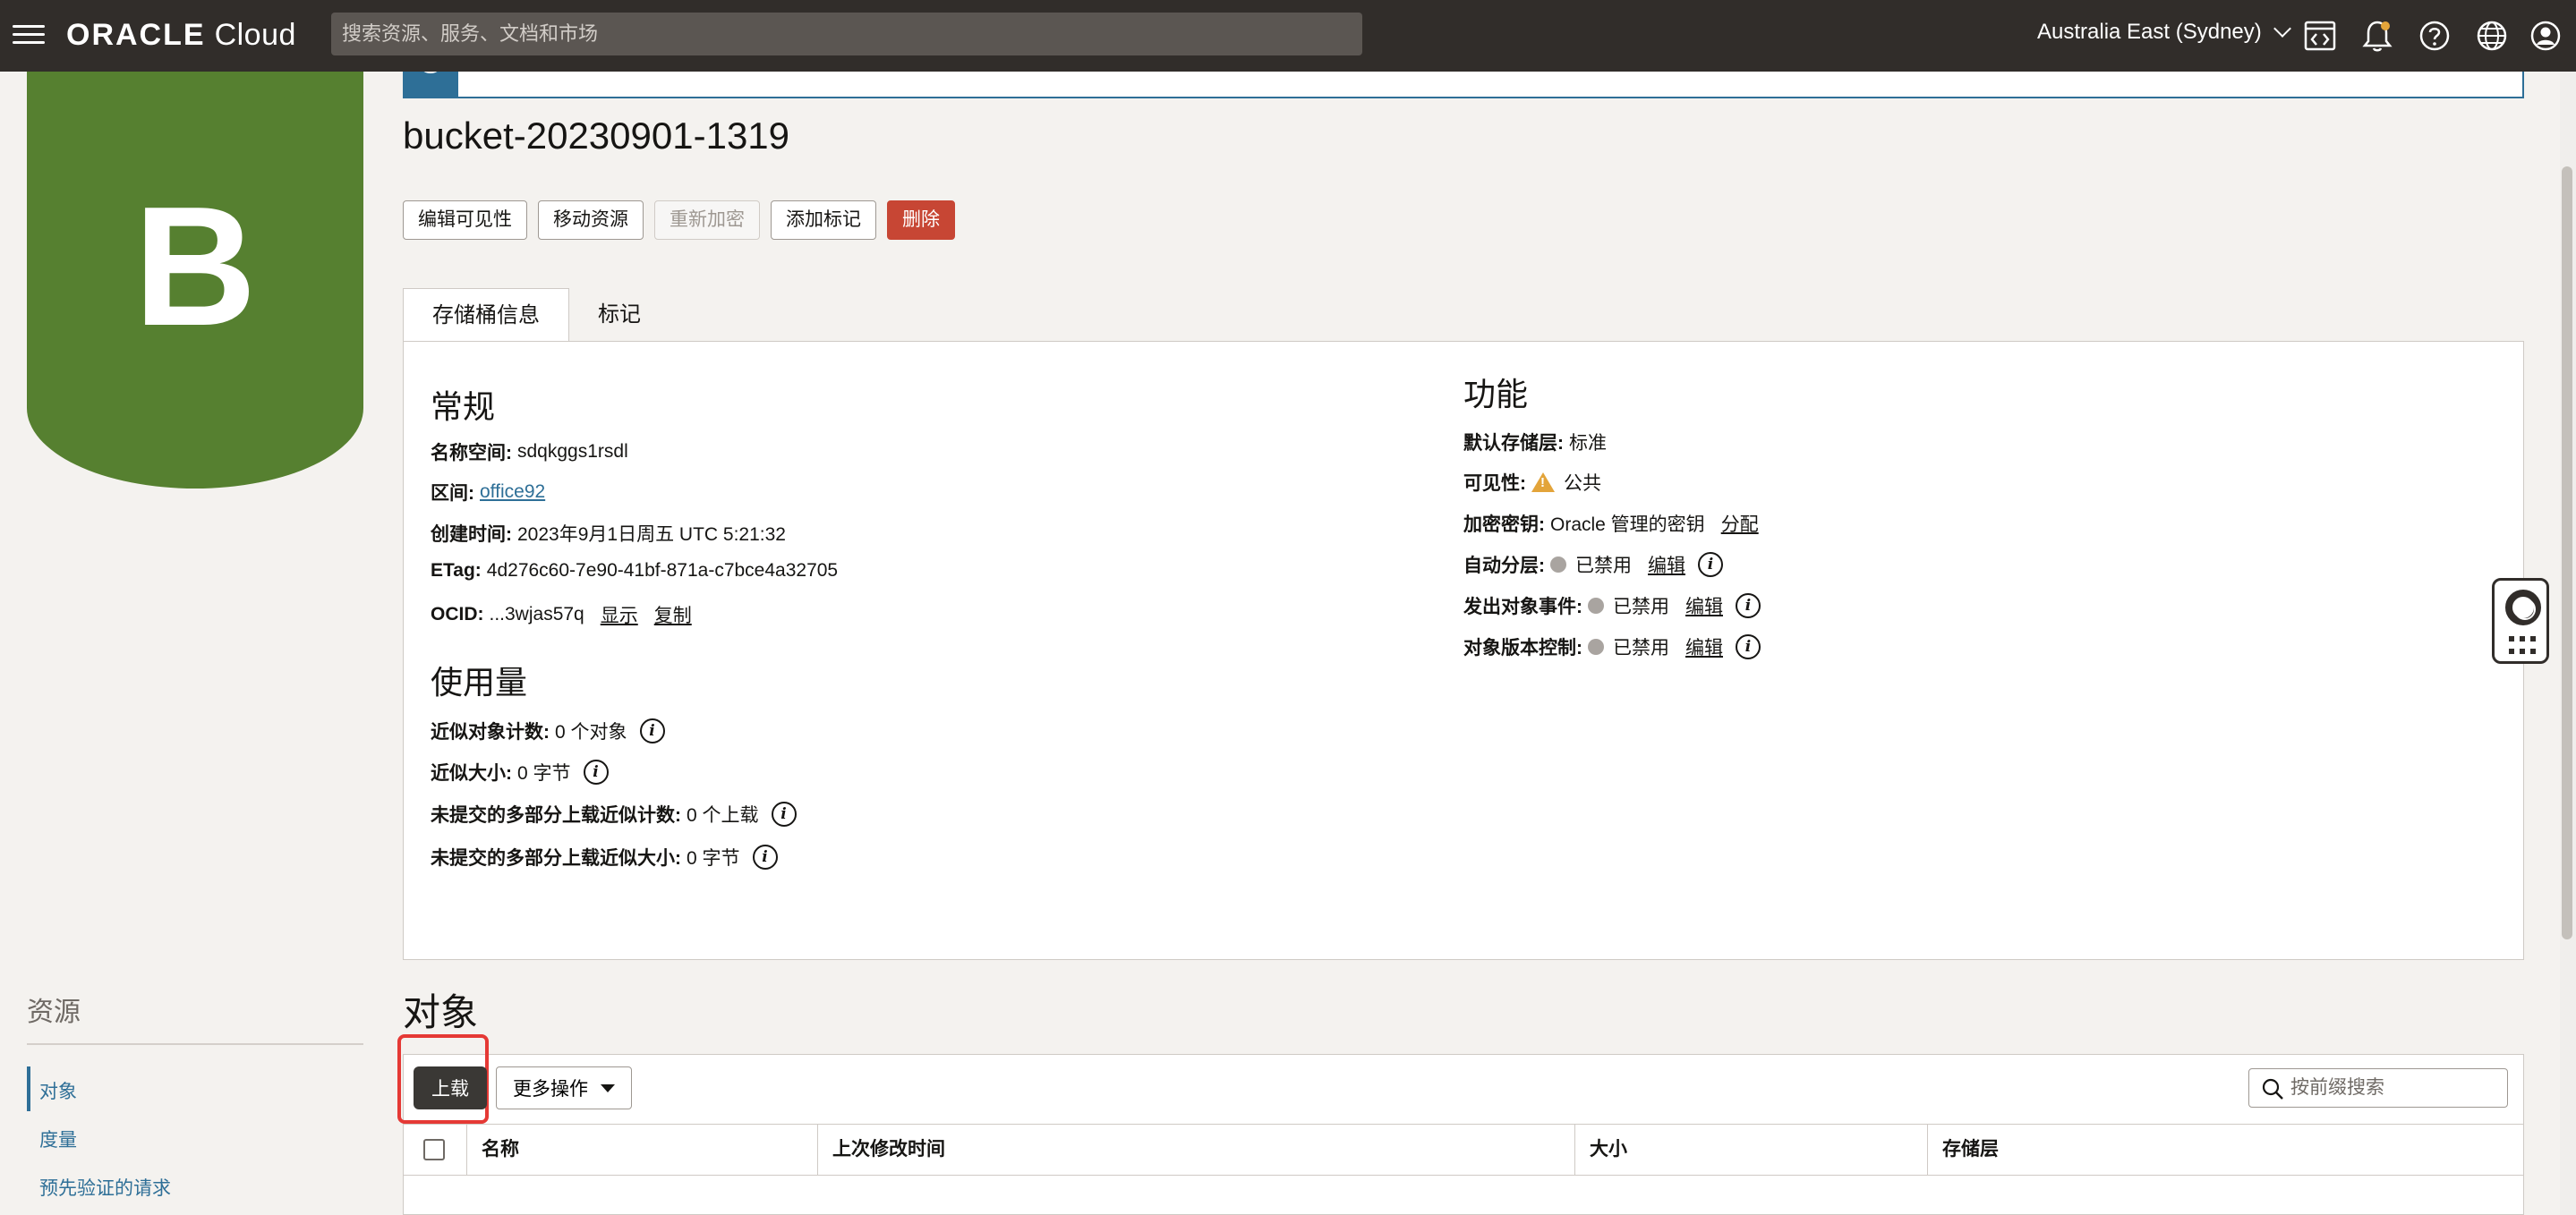 The image size is (2576, 1215). I want to click on tab-tags: 标记, so click(619, 315).